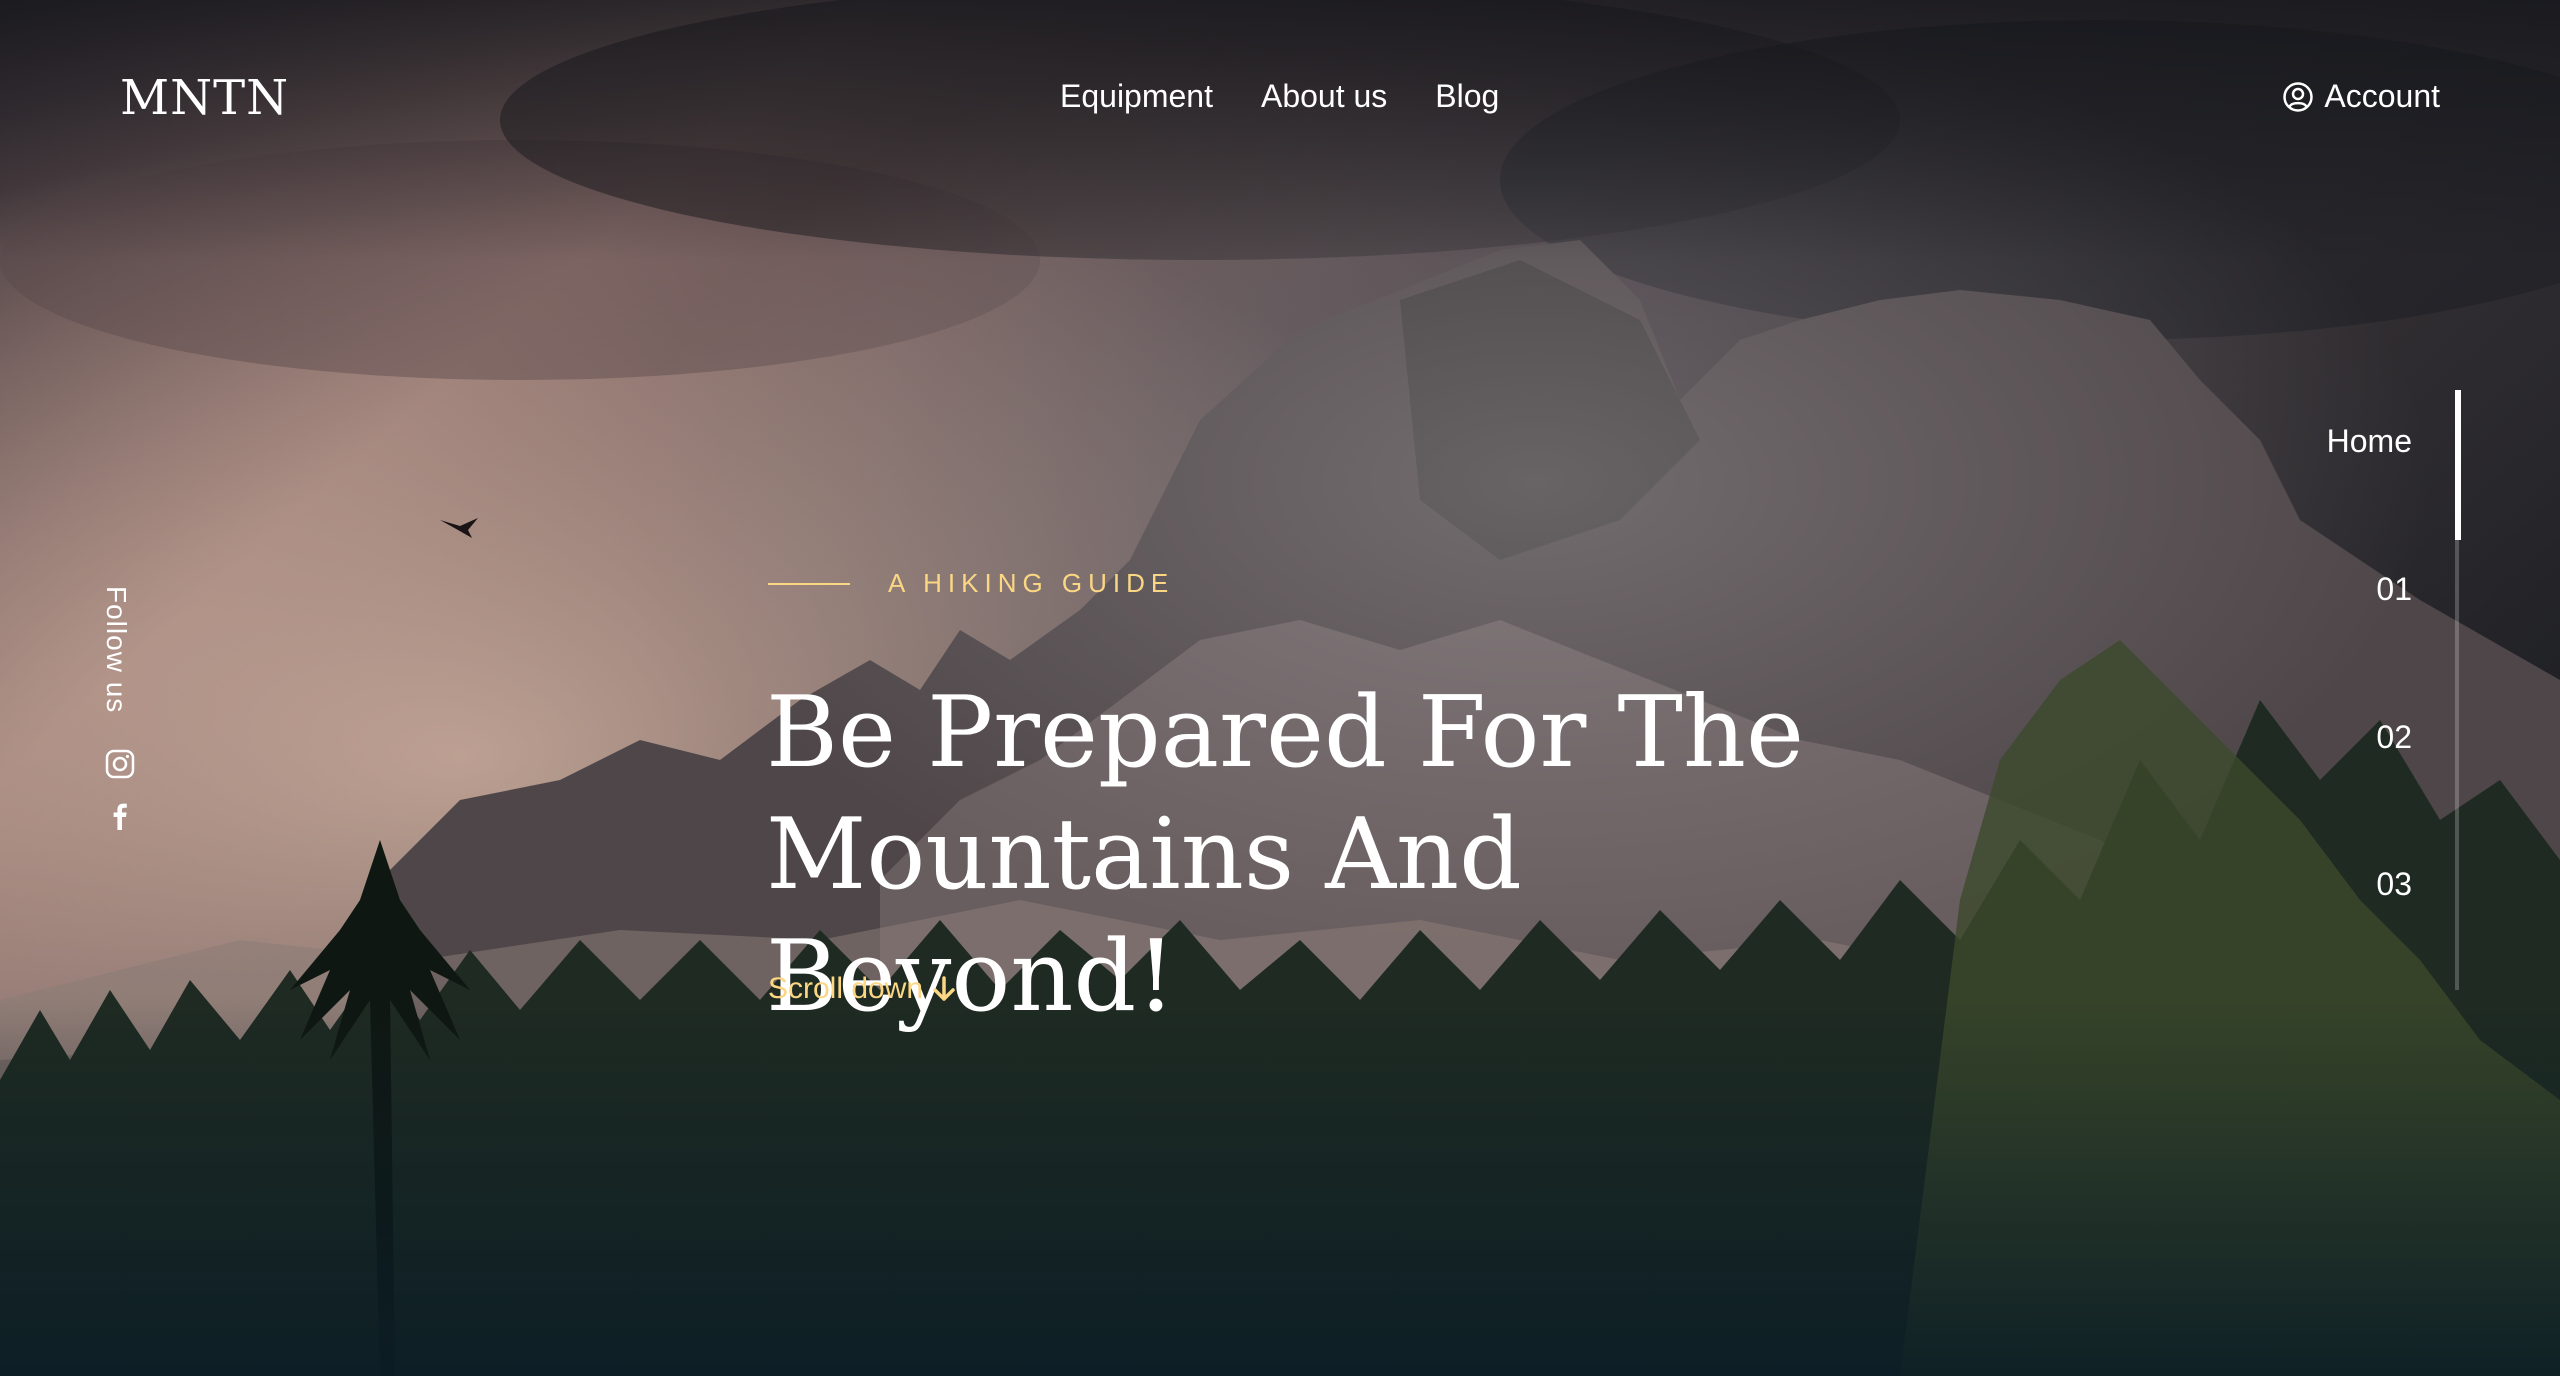 This screenshot has width=2560, height=1376. I want to click on scroll-down-link: Scroll down, so click(862, 989).